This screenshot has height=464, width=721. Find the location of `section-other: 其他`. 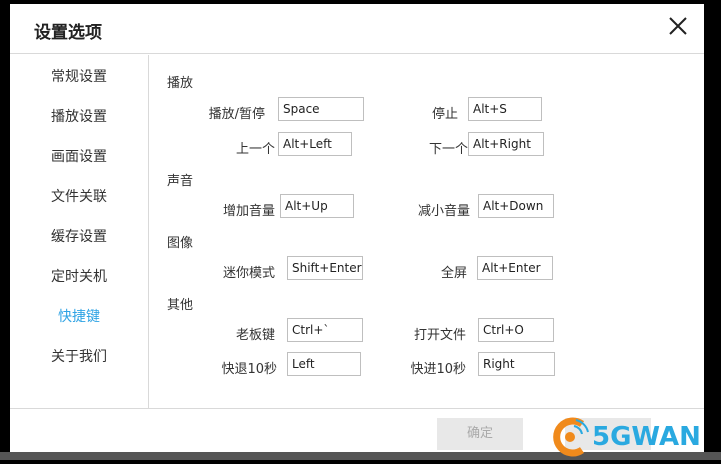

section-other: 其他 is located at coordinates (180, 305).